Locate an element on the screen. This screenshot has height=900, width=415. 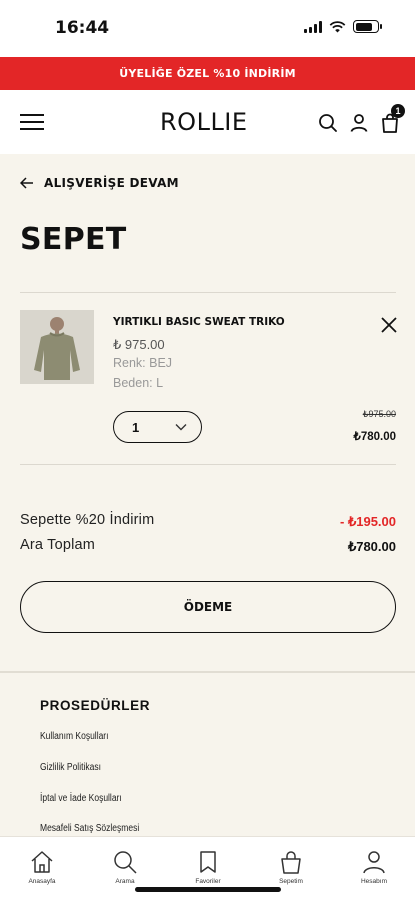
cart-button: 1 is located at coordinates (392, 119).